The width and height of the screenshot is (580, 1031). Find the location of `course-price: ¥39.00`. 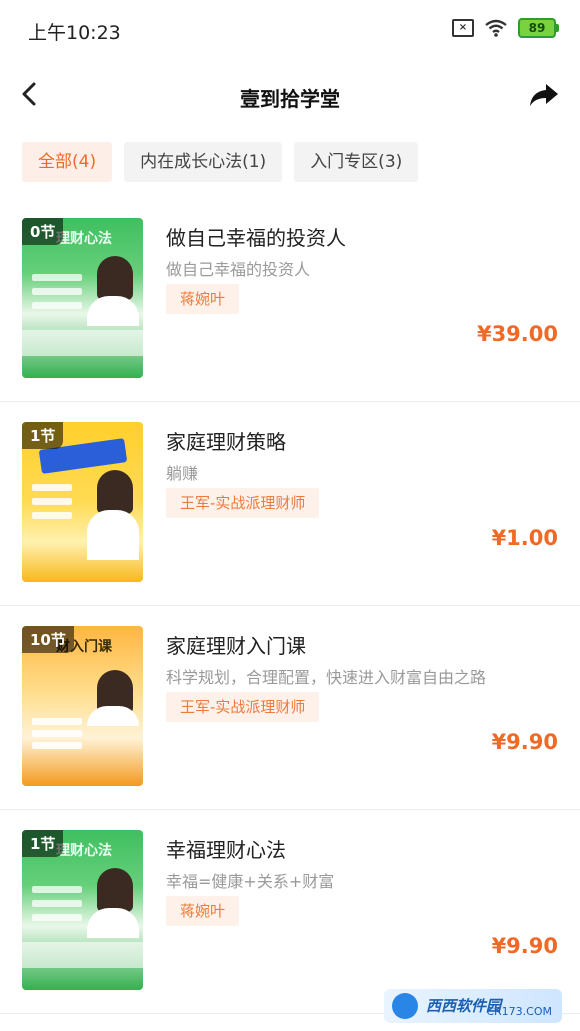

course-price: ¥39.00 is located at coordinates (517, 334).